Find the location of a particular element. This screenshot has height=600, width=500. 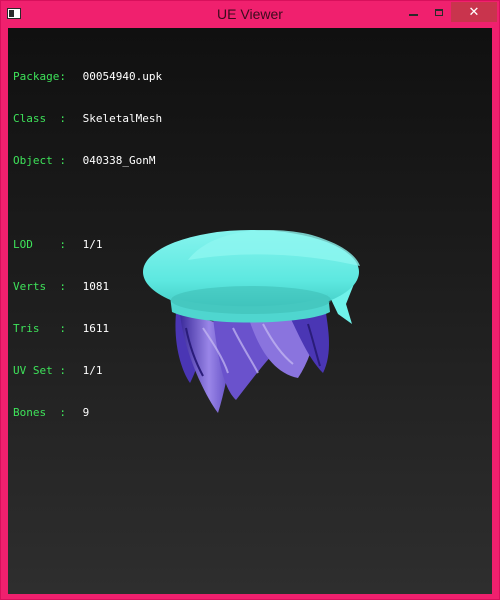

close-icon: ✕ is located at coordinates (474, 12).